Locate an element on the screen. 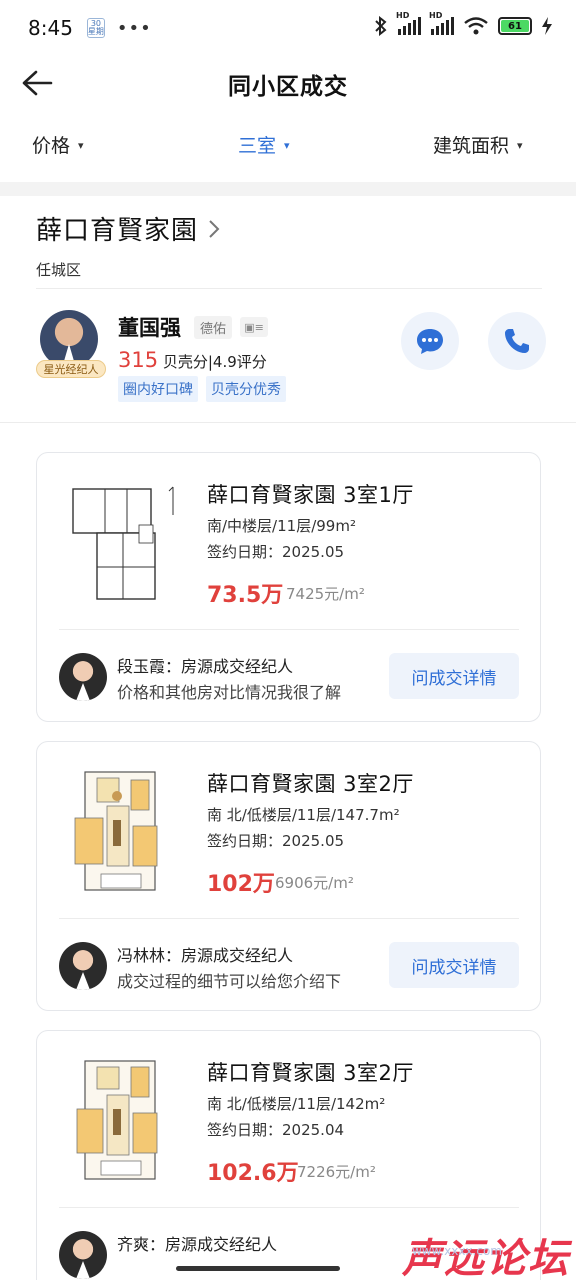  community-name-row: 薛口育賢家園 is located at coordinates (289, 228).